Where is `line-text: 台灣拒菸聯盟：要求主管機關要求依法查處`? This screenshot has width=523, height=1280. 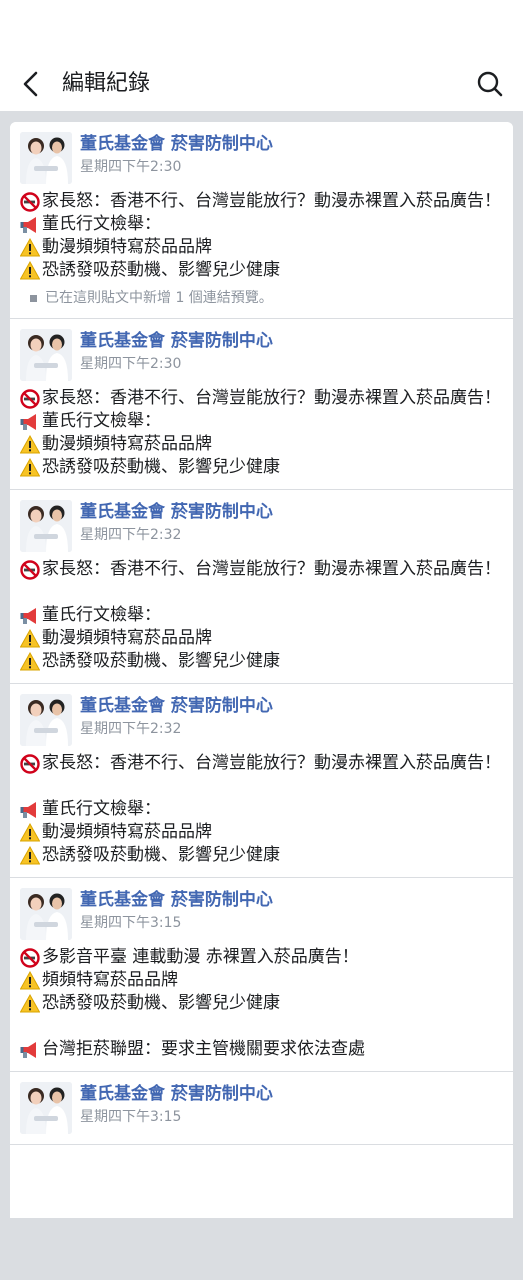 line-text: 台灣拒菸聯盟：要求主管機關要求依法查處 is located at coordinates (203, 1049).